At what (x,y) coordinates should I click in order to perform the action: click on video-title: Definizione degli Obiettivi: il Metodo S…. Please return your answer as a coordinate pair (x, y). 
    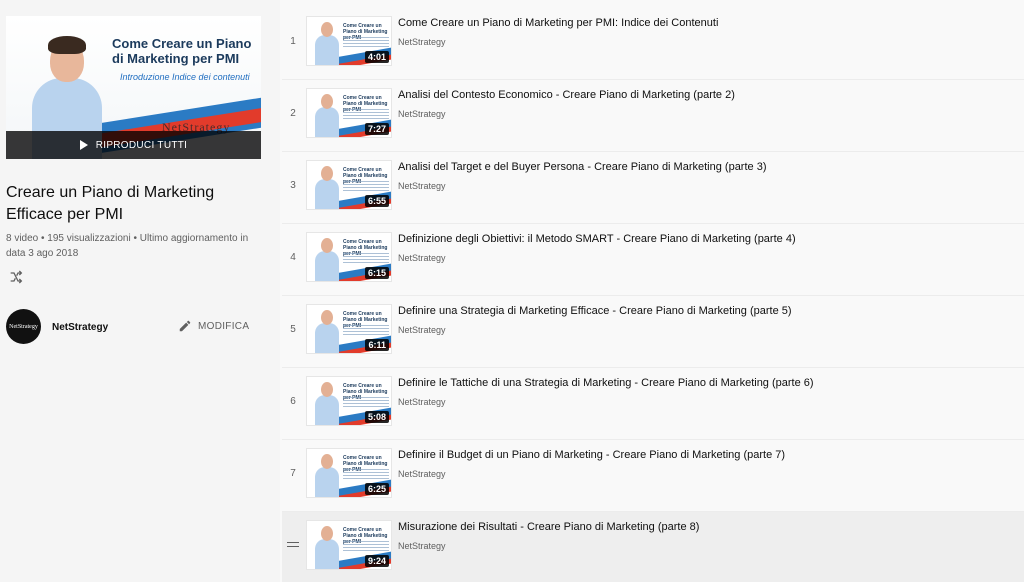
    Looking at the image, I should click on (708, 239).